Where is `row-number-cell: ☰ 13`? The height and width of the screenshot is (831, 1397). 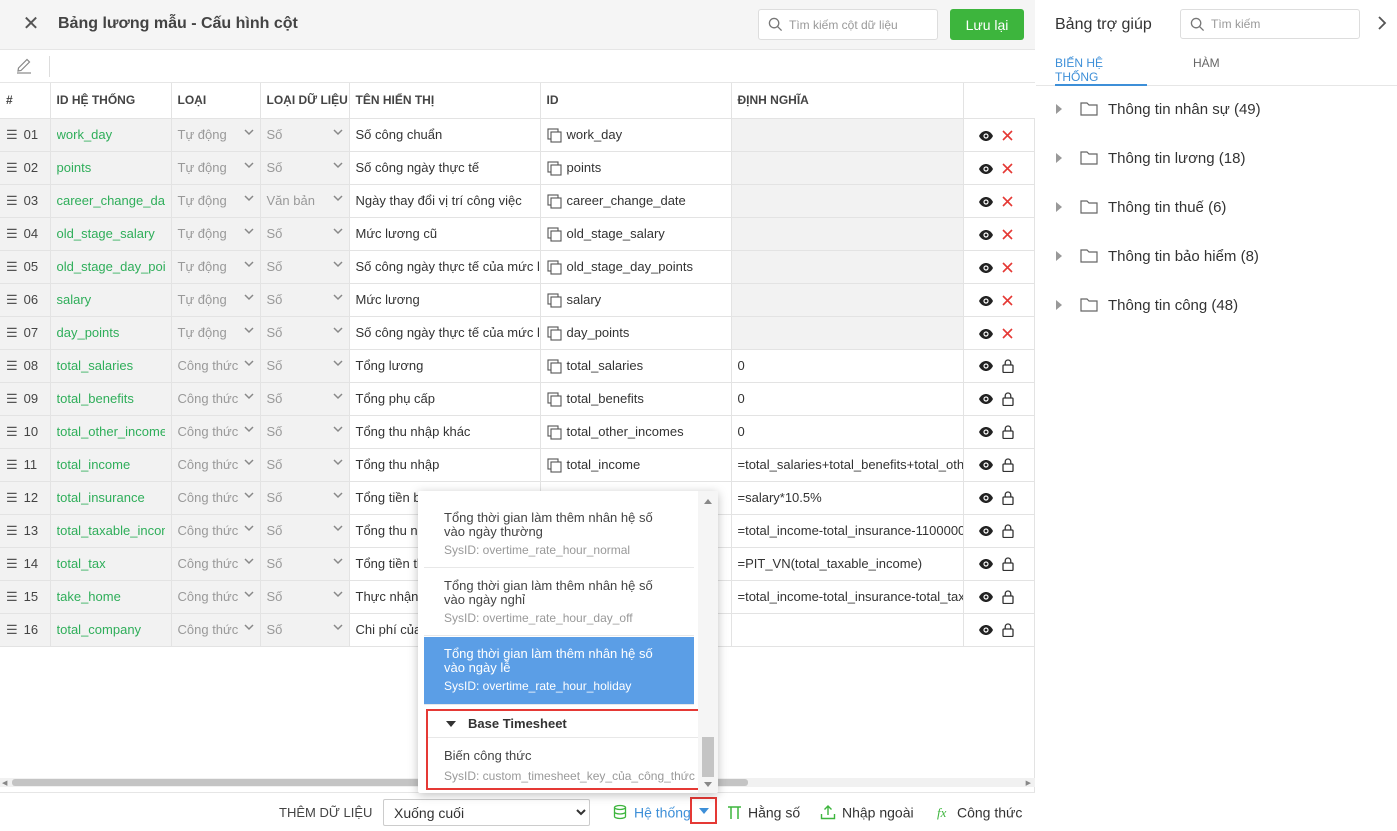 row-number-cell: ☰ 13 is located at coordinates (25, 531).